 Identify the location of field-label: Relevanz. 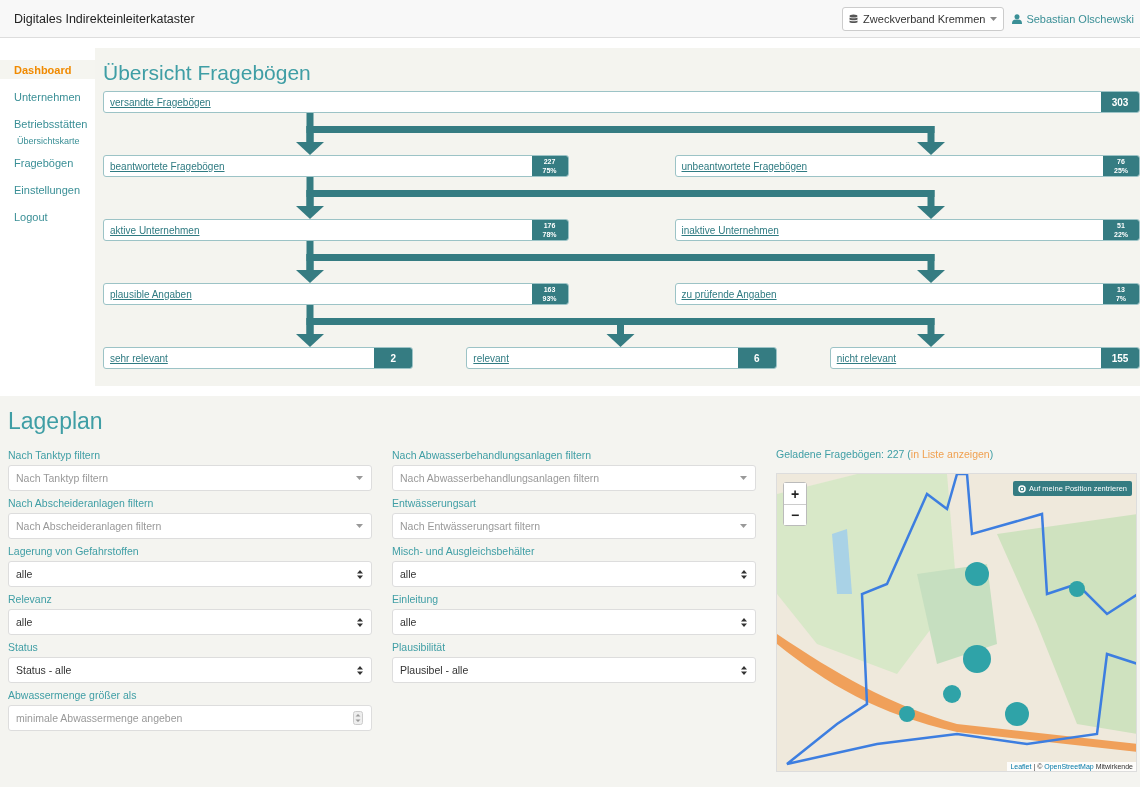
(30, 599).